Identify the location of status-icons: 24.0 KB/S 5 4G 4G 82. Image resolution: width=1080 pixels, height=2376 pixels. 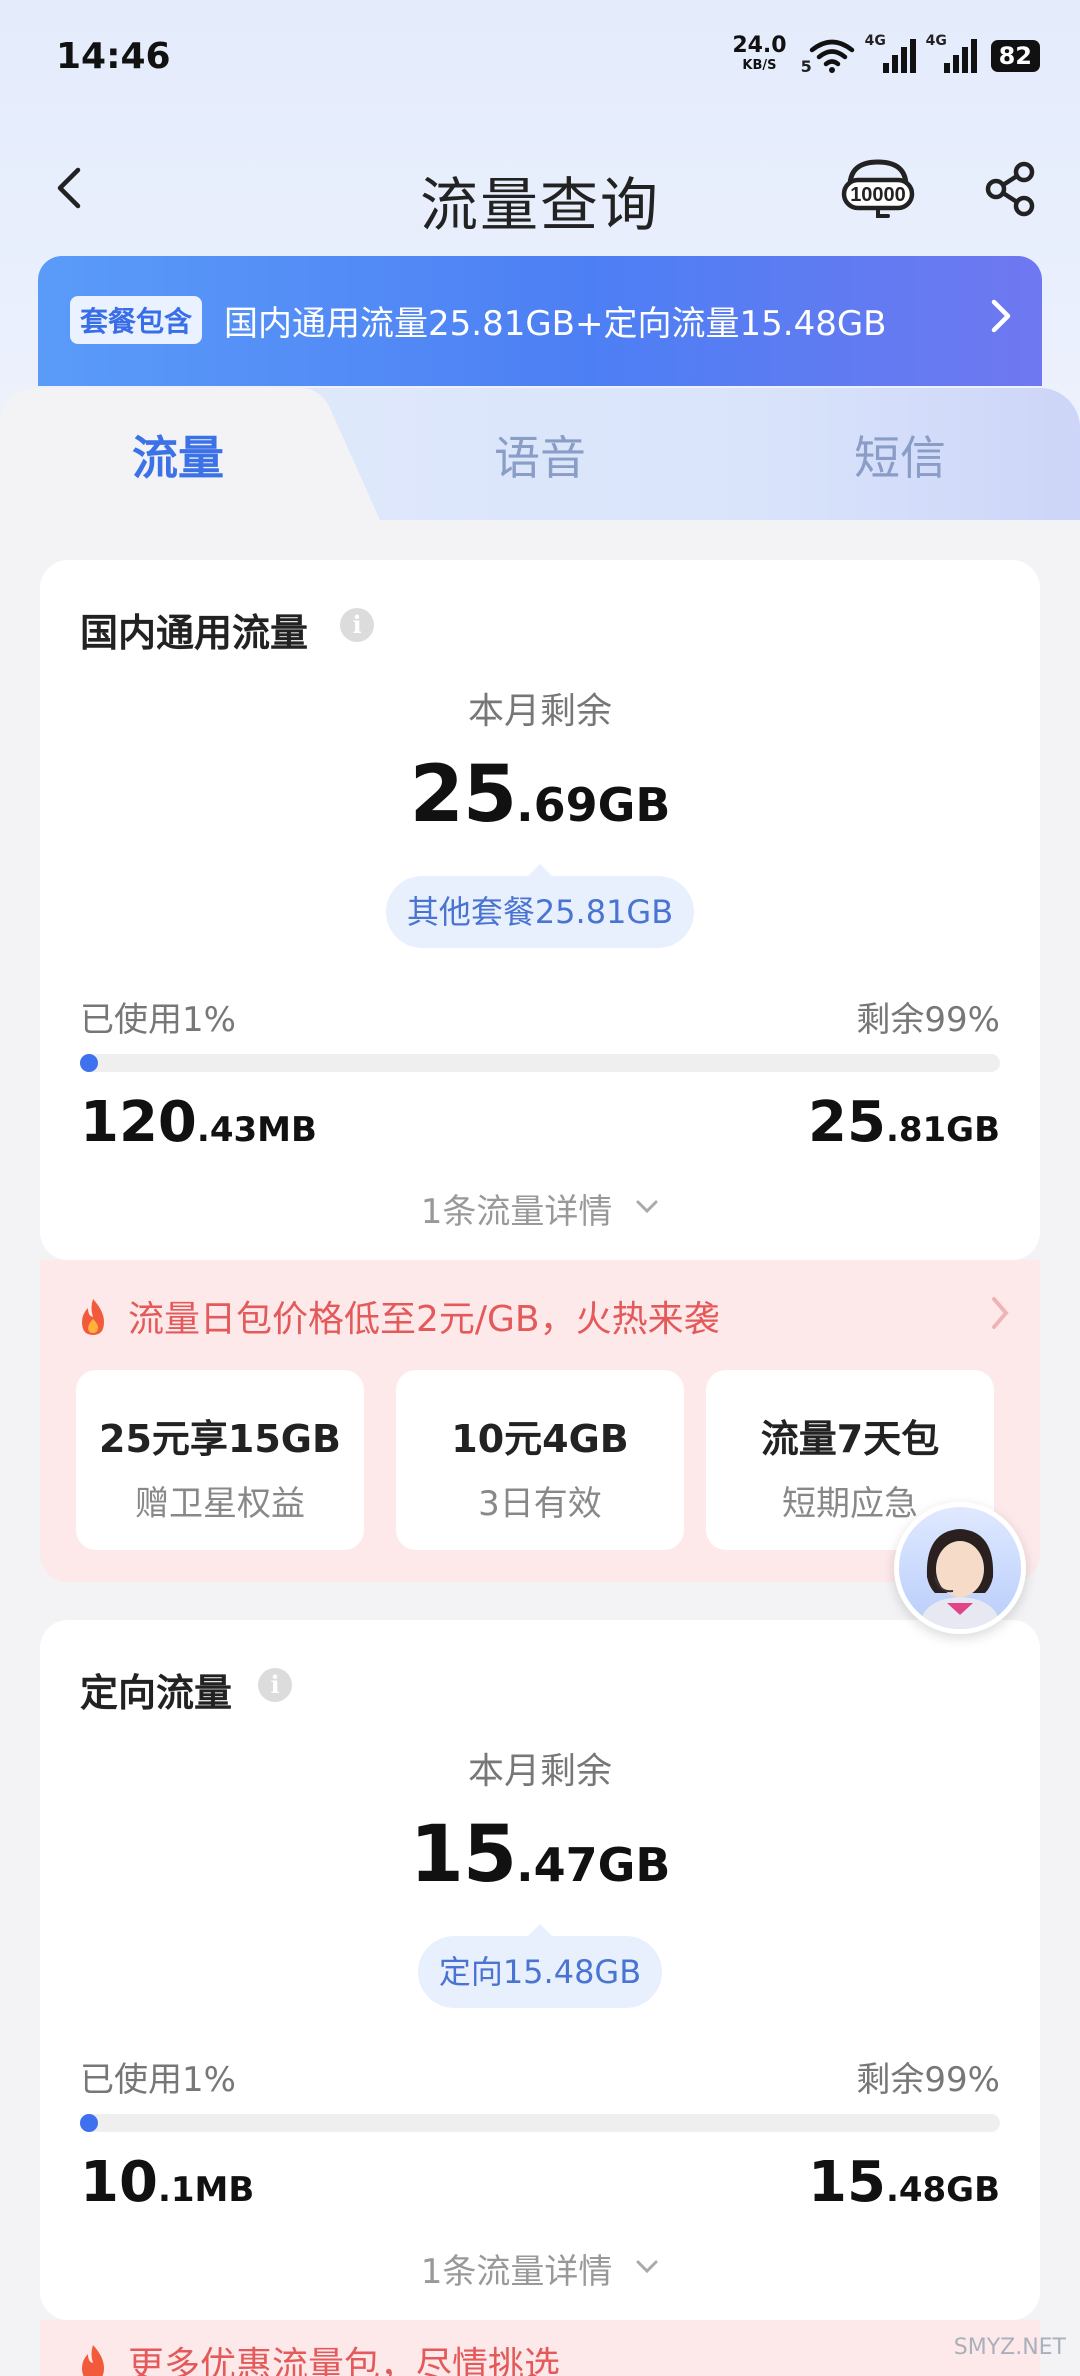
(886, 54).